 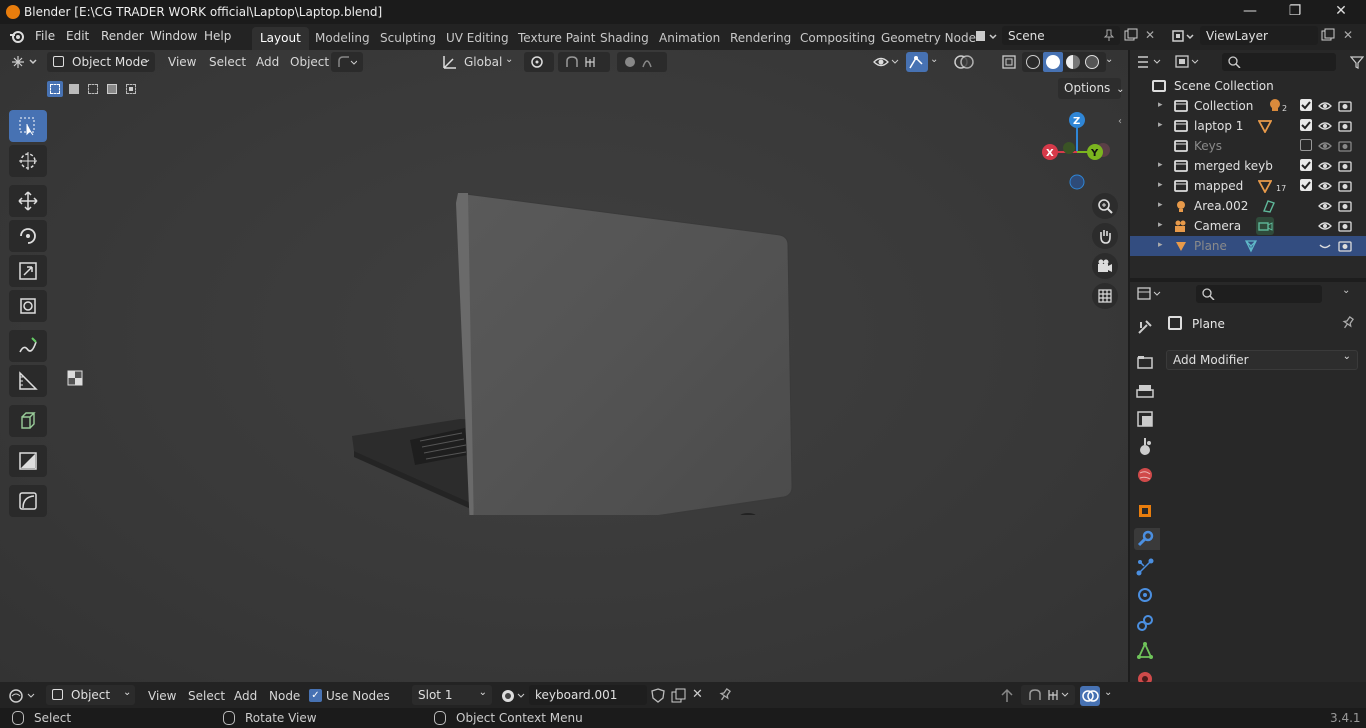 What do you see at coordinates (1325, 246) in the screenshot?
I see `hidden-eye-icon` at bounding box center [1325, 246].